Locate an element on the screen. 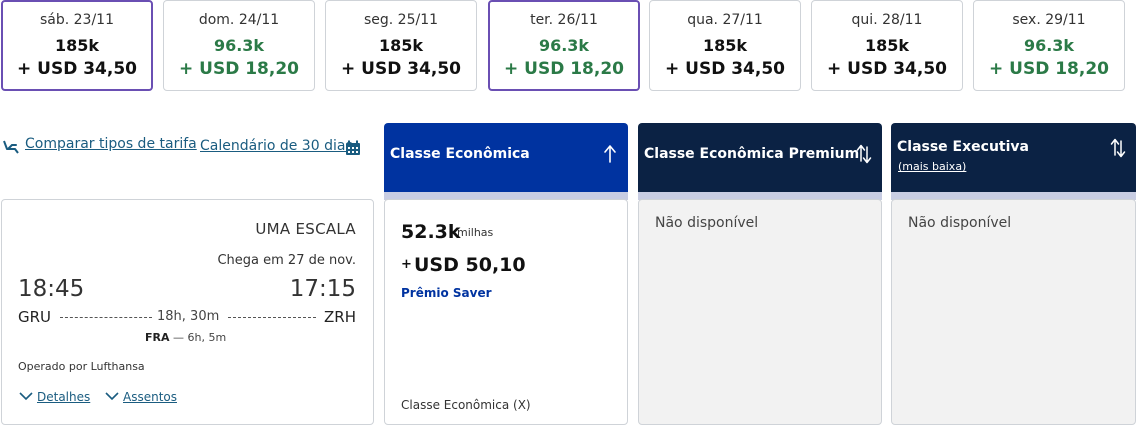 This screenshot has width=1138, height=425. fare-header-economy: Classe Econômica is located at coordinates (506, 161).